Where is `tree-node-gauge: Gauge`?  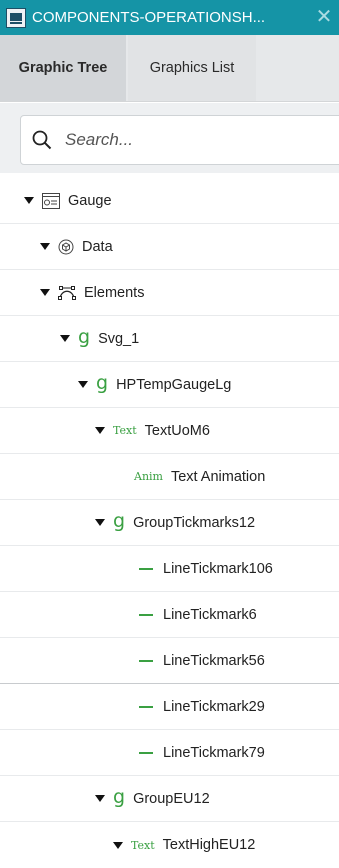 tree-node-gauge: Gauge is located at coordinates (169, 201).